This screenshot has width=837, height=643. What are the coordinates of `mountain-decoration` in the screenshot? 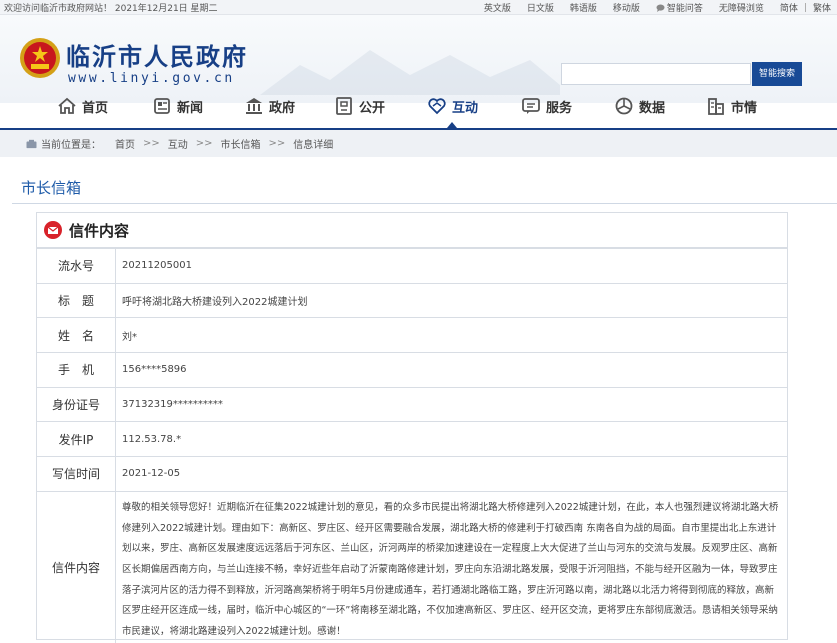 It's located at (410, 72).